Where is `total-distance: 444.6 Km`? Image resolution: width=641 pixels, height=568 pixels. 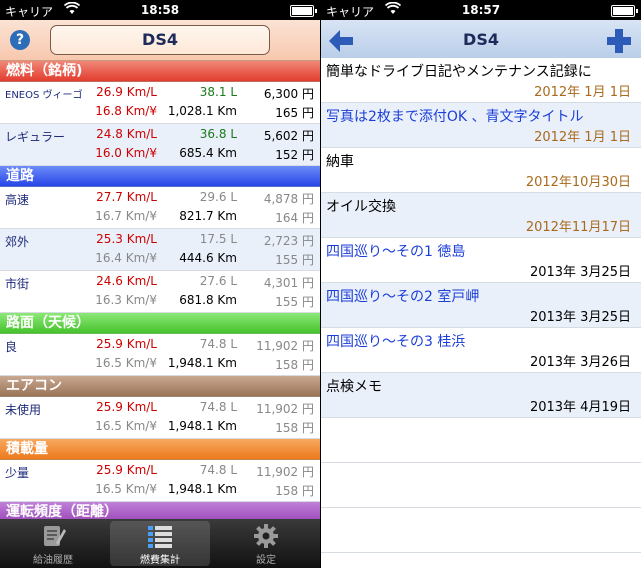
total-distance: 444.6 Km is located at coordinates (208, 258).